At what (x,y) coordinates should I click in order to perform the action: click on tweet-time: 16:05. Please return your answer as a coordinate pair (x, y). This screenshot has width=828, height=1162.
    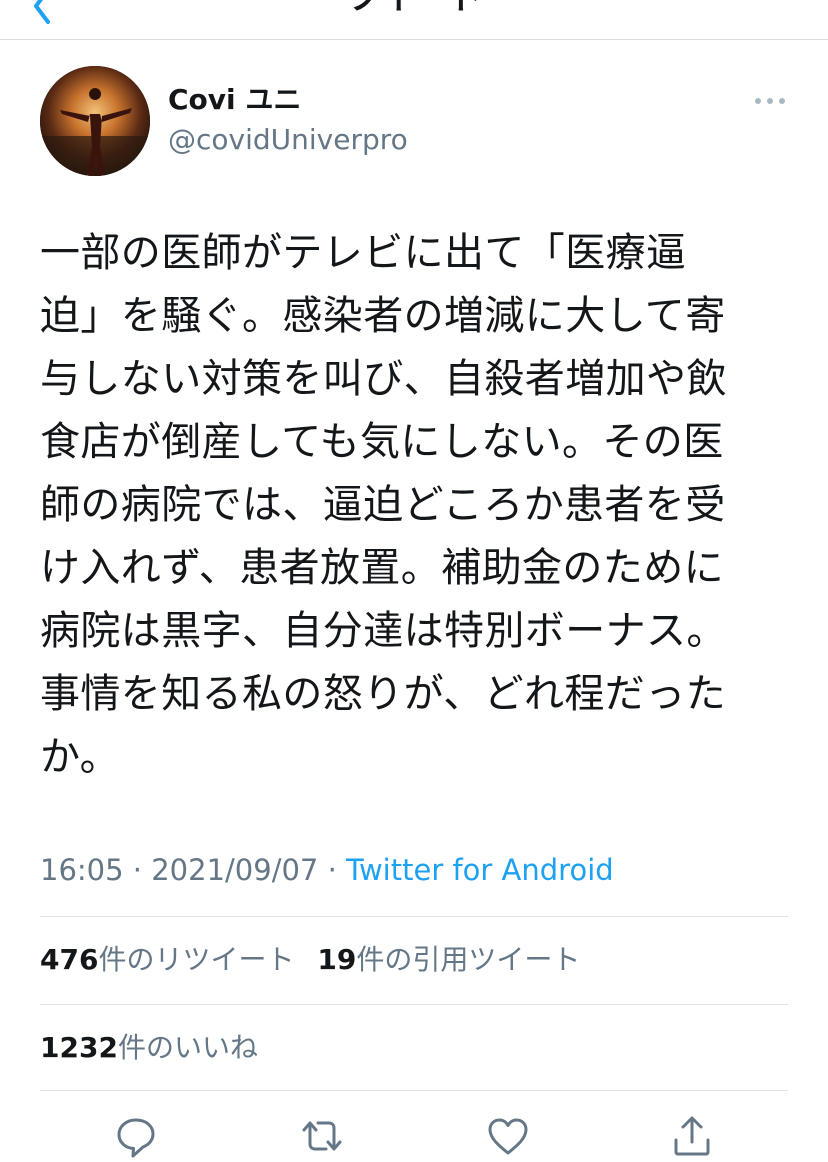
    Looking at the image, I should click on (82, 870).